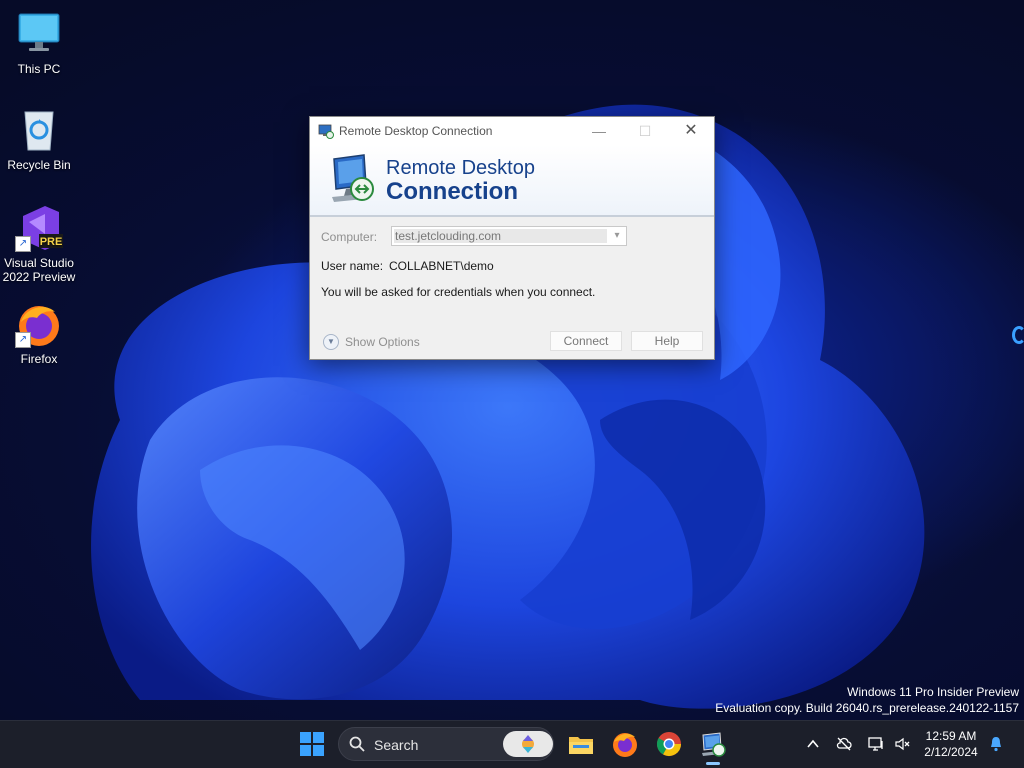 The height and width of the screenshot is (768, 1024). What do you see at coordinates (1018, 335) in the screenshot?
I see `edge-loading-icon` at bounding box center [1018, 335].